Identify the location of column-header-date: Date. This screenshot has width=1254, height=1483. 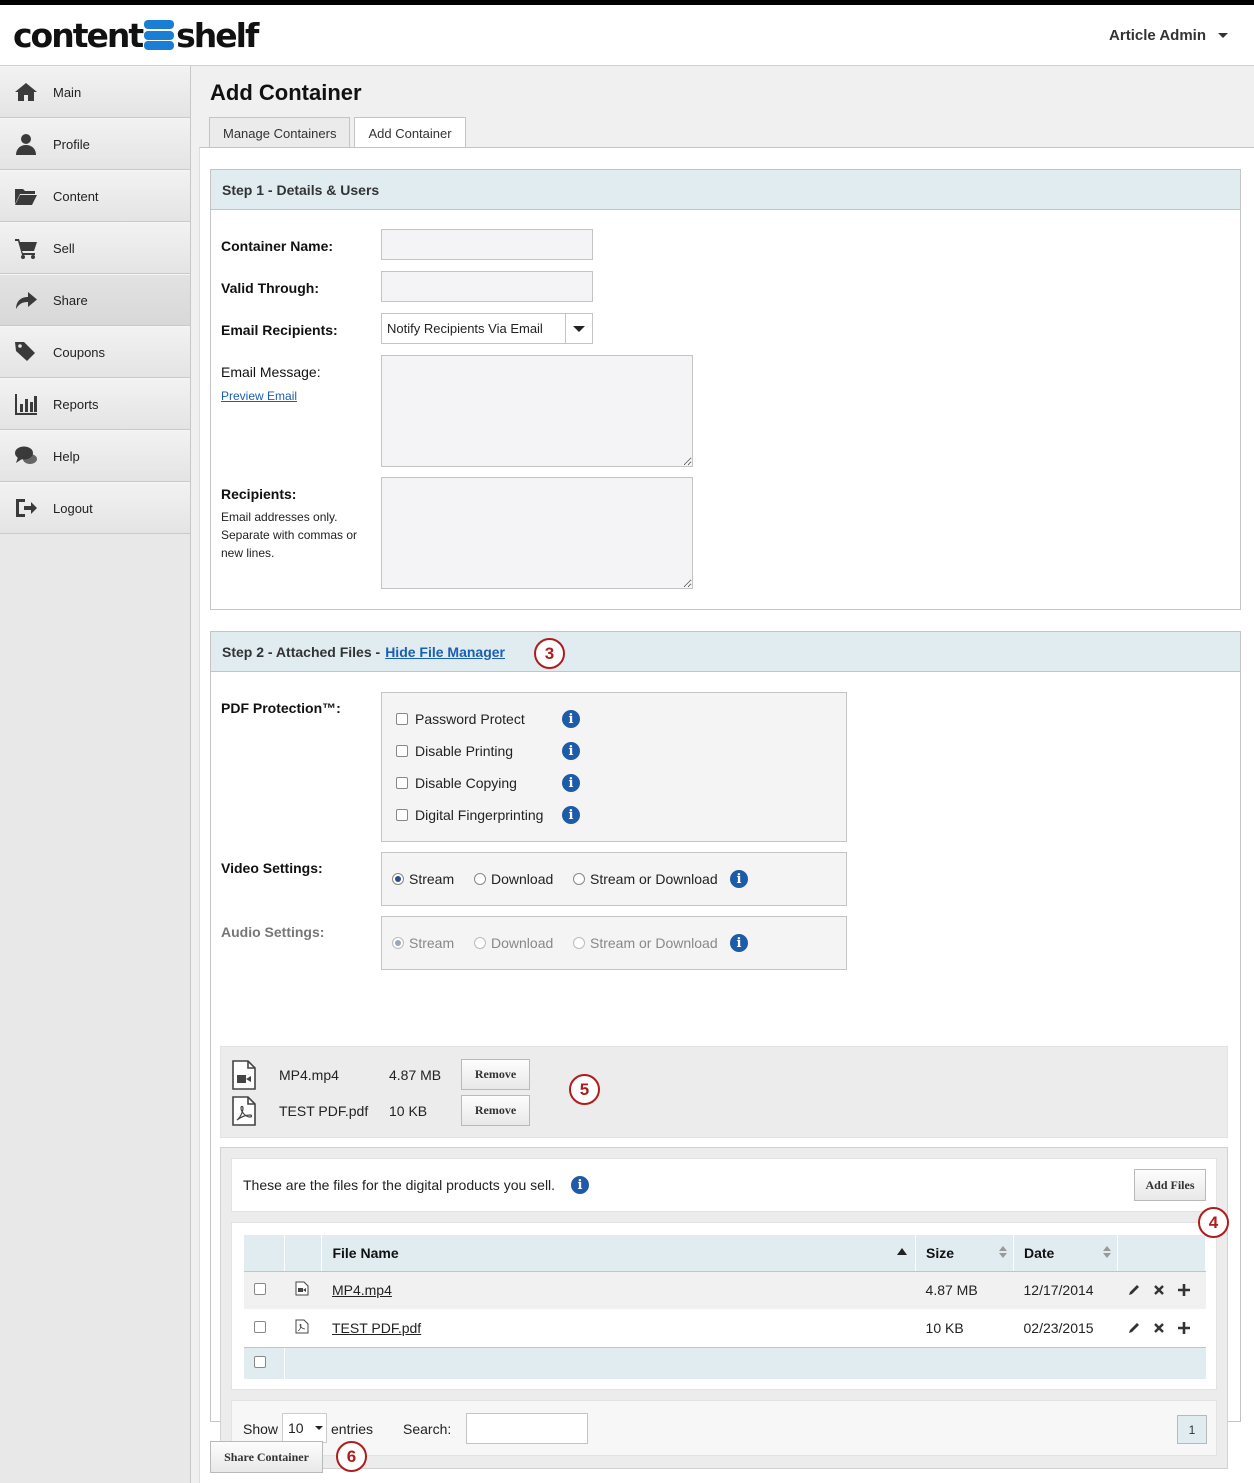
(1065, 1253).